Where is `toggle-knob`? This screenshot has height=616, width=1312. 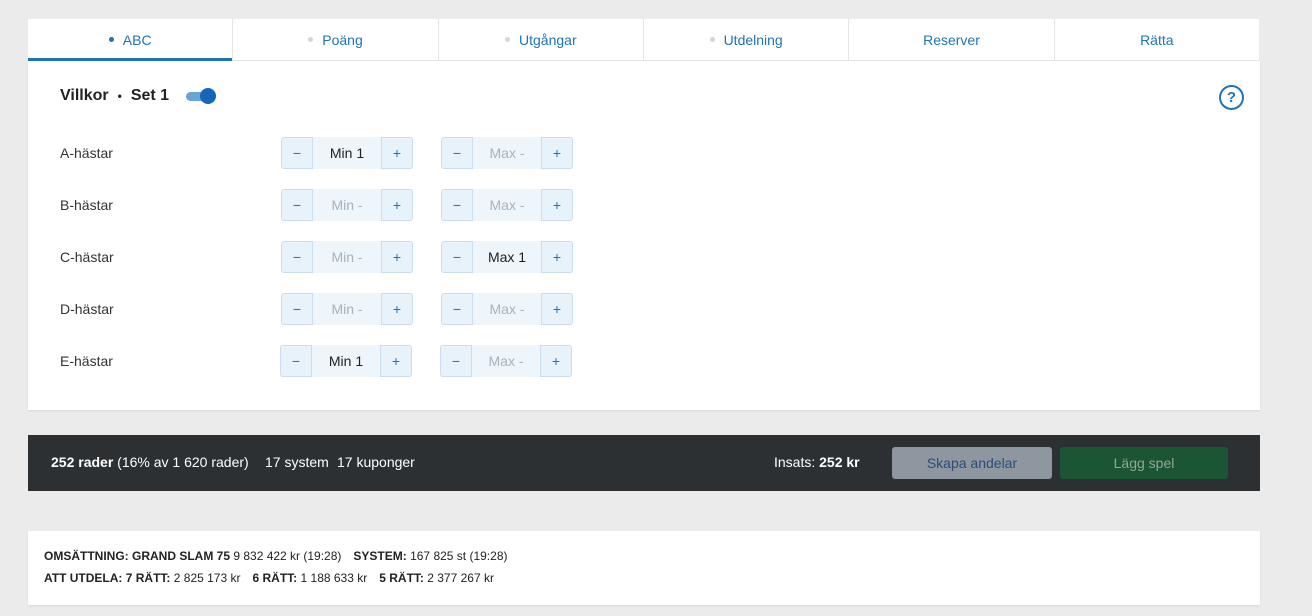 toggle-knob is located at coordinates (208, 96).